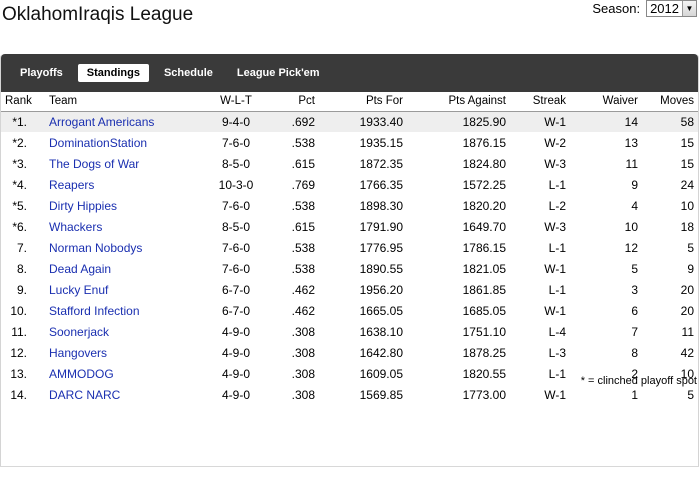  What do you see at coordinates (381, 268) in the screenshot?
I see `pts-for-cell: 1890.55` at bounding box center [381, 268].